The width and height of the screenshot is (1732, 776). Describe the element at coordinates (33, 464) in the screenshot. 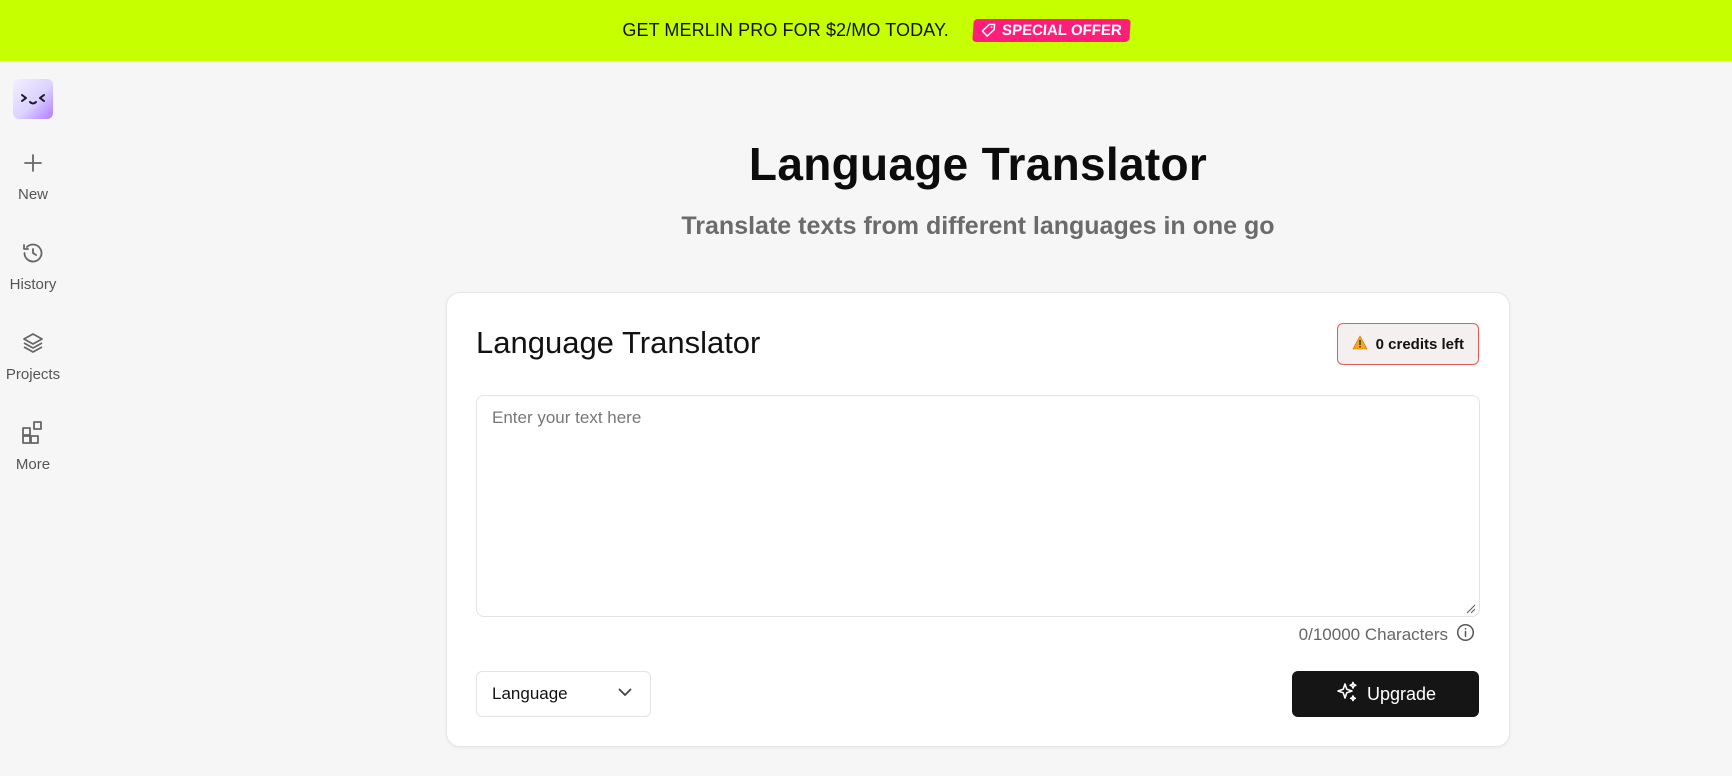

I see `sidebar-item-label: More` at that location.